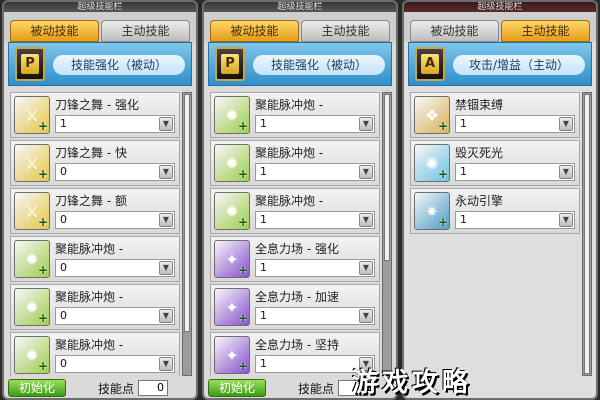 The width and height of the screenshot is (600, 400). Describe the element at coordinates (432, 211) in the screenshot. I see `engine-icon: ✷ +` at that location.